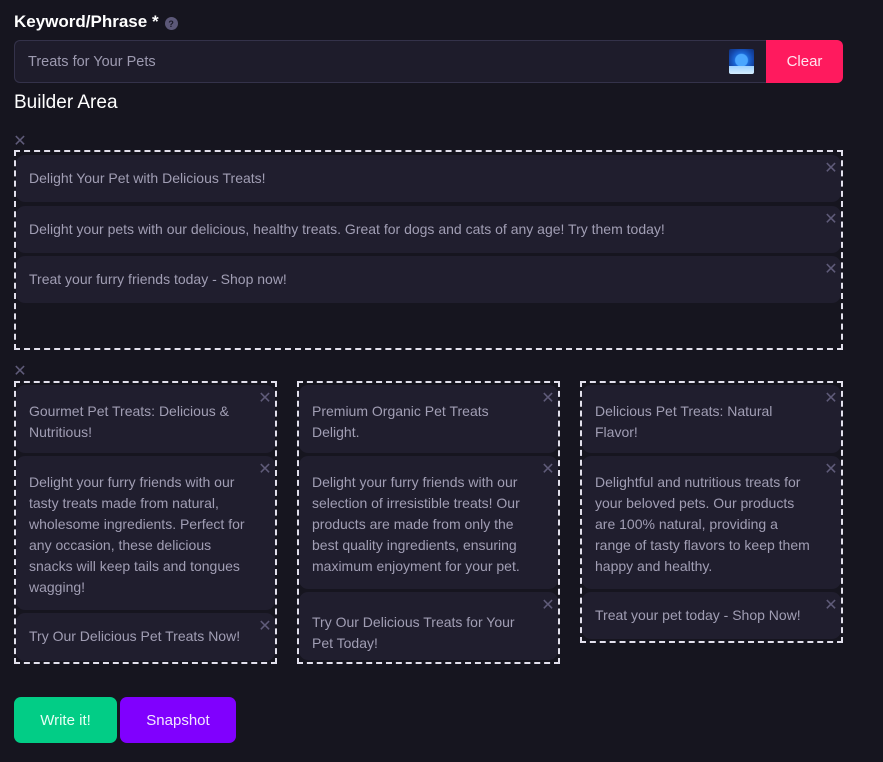 This screenshot has height=762, width=883. Describe the element at coordinates (171, 23) in the screenshot. I see `question-mark-icon: ?` at that location.